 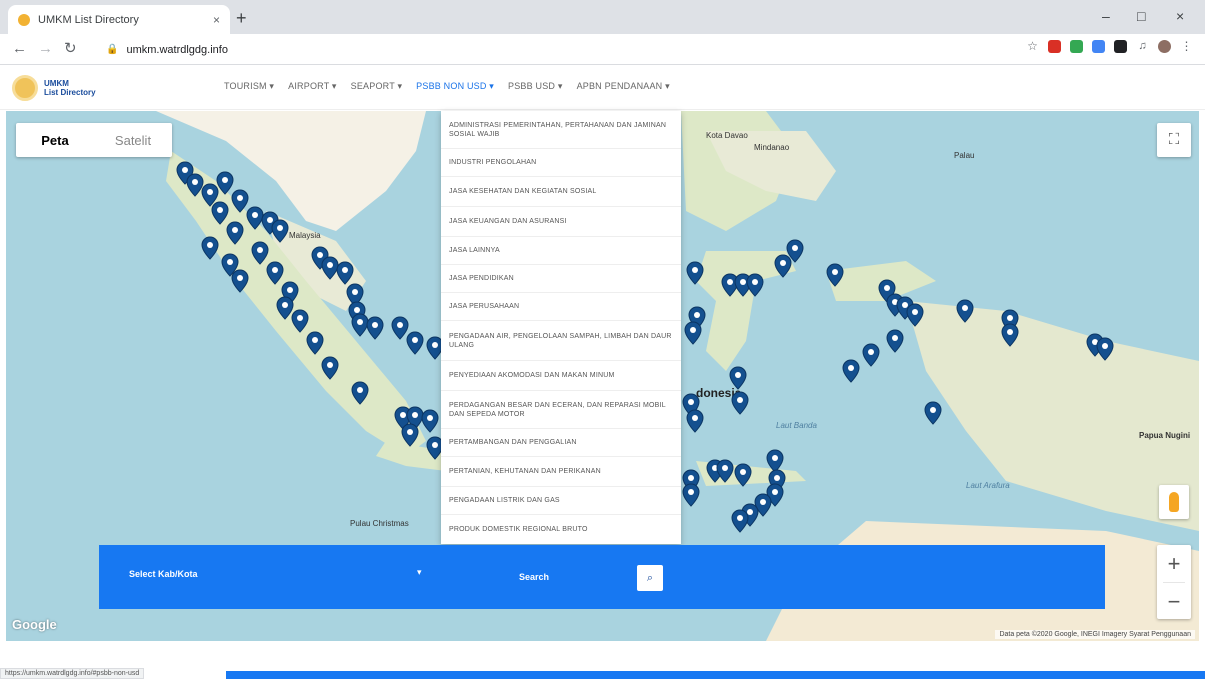 What do you see at coordinates (163, 574) in the screenshot?
I see `city-select: Select Kab/Kota` at bounding box center [163, 574].